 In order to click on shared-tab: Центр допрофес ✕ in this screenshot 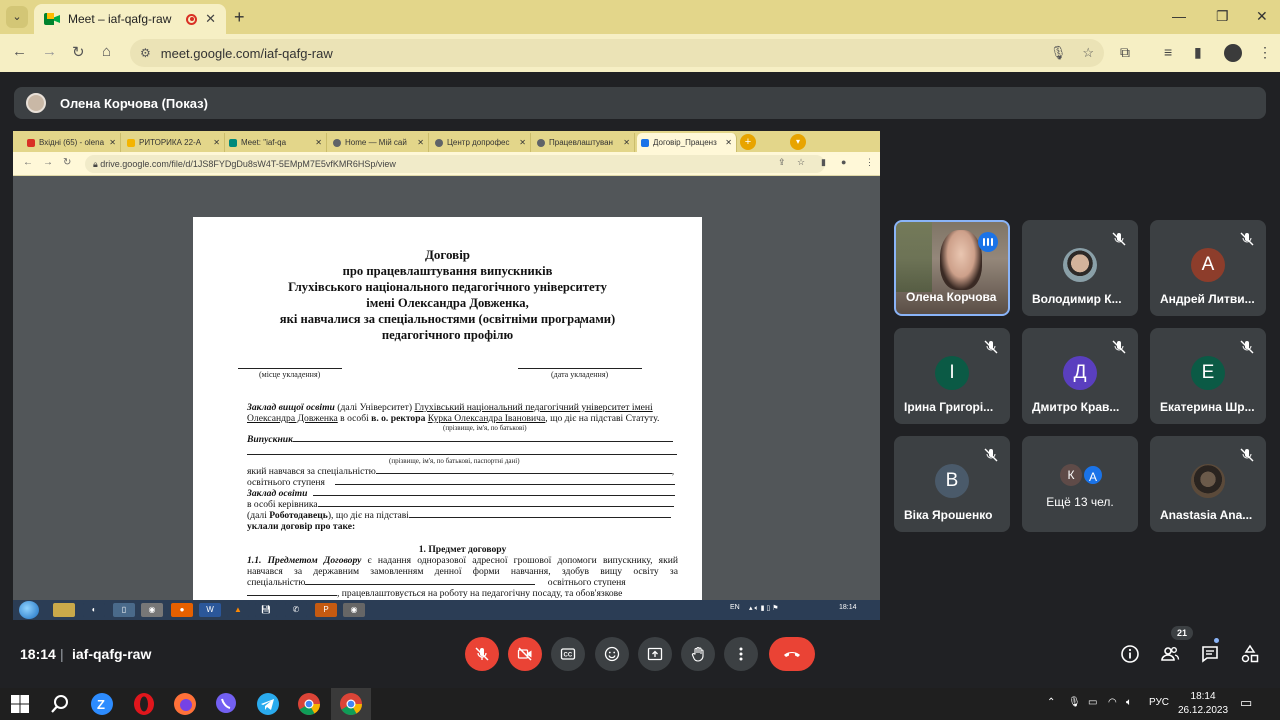, I will do `click(481, 142)`.